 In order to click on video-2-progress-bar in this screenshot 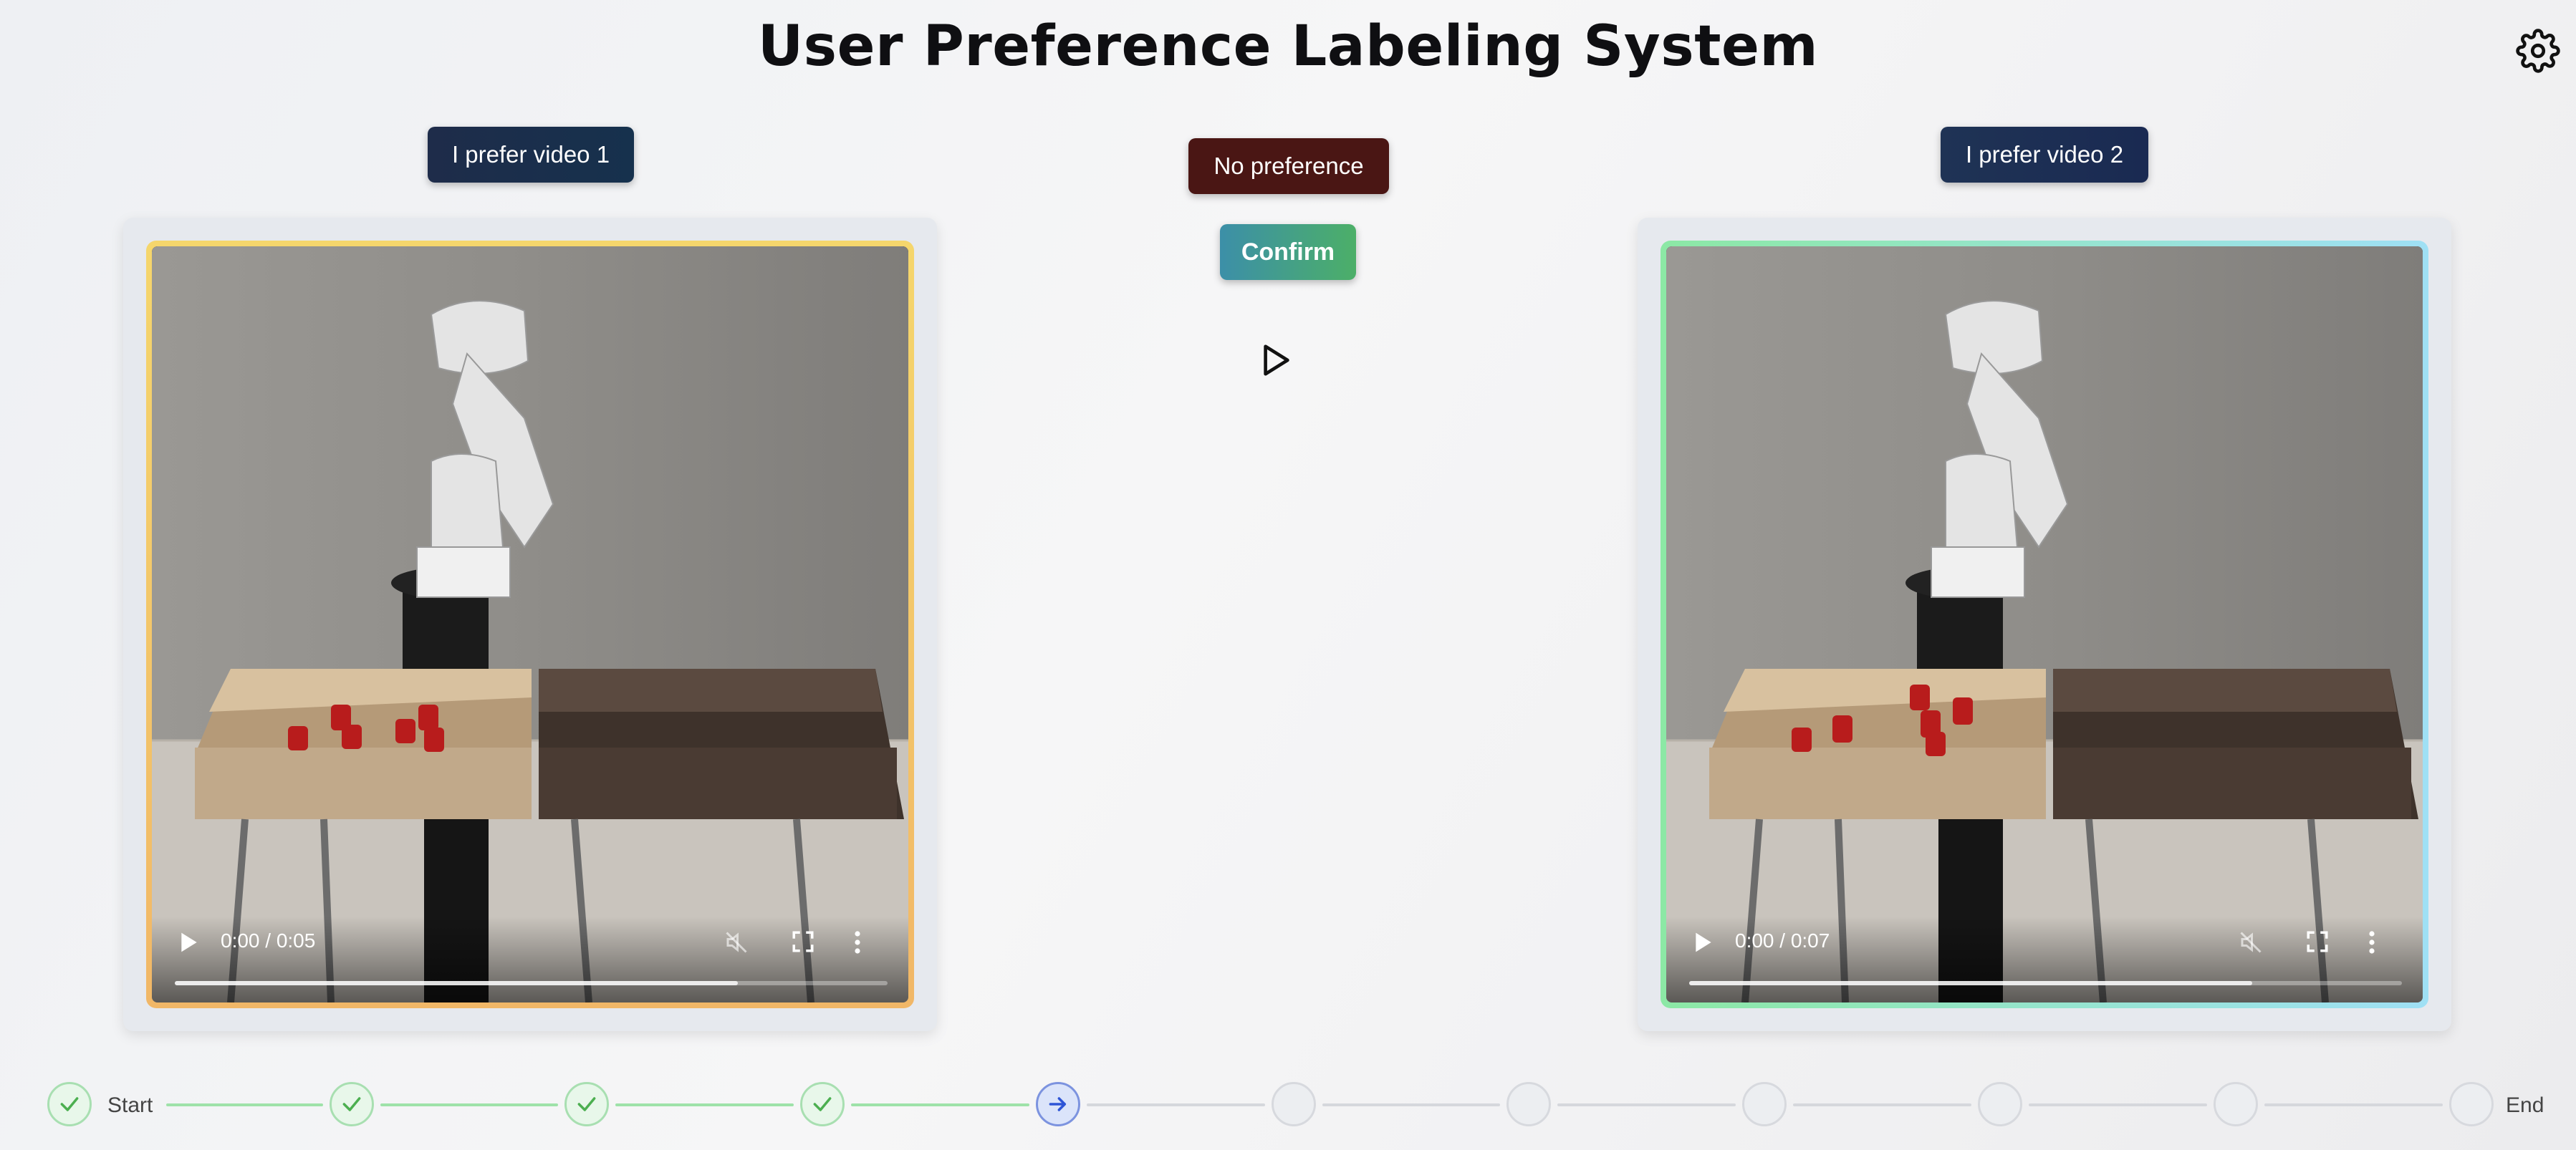, I will do `click(2046, 983)`.